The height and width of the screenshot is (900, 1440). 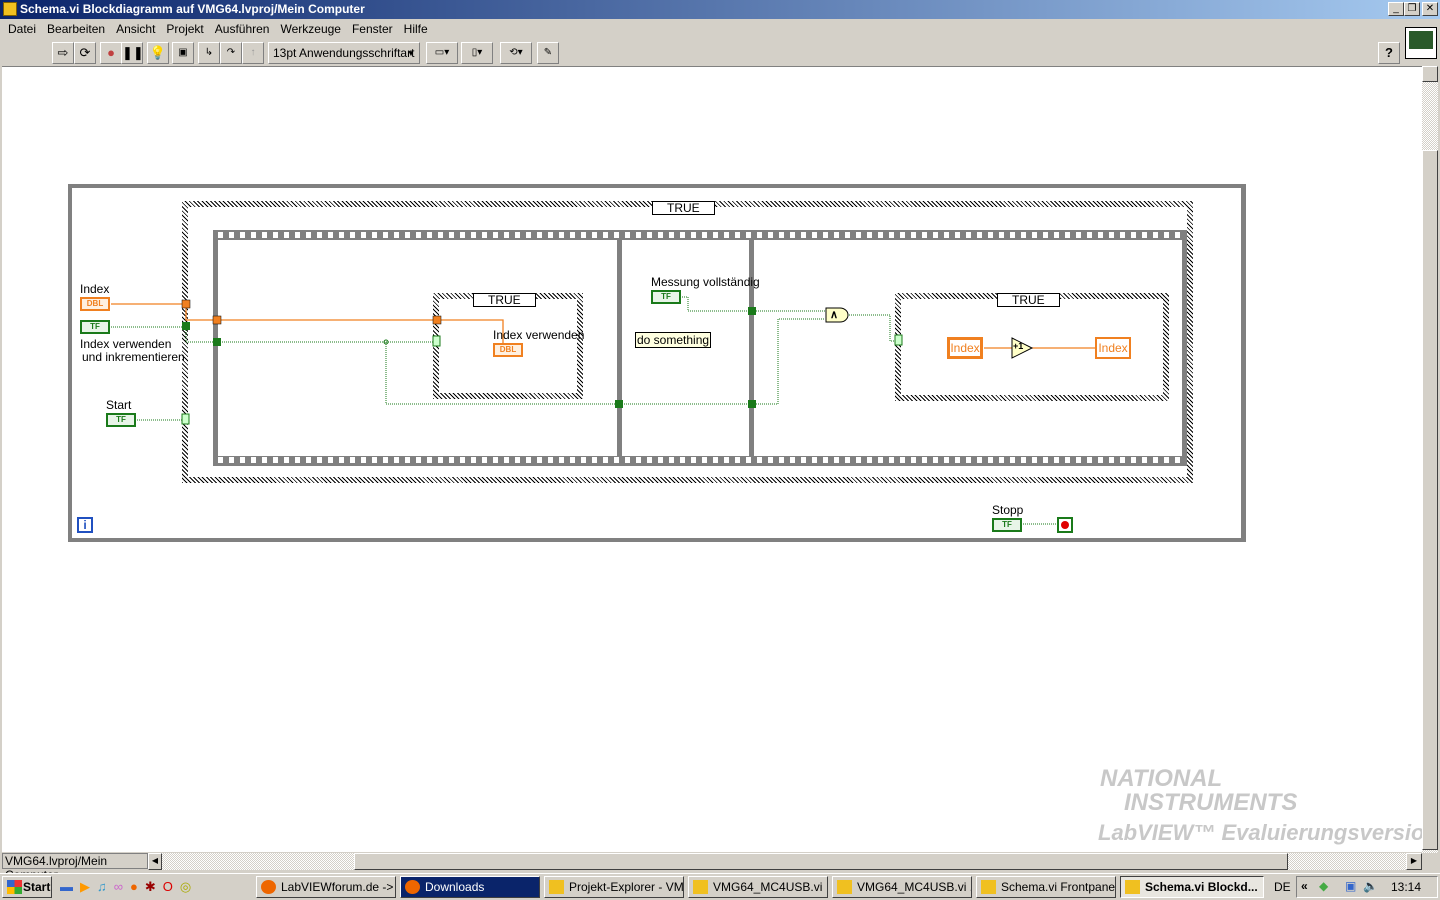 What do you see at coordinates (66, 887) in the screenshot?
I see `desktop-icon: ▬` at bounding box center [66, 887].